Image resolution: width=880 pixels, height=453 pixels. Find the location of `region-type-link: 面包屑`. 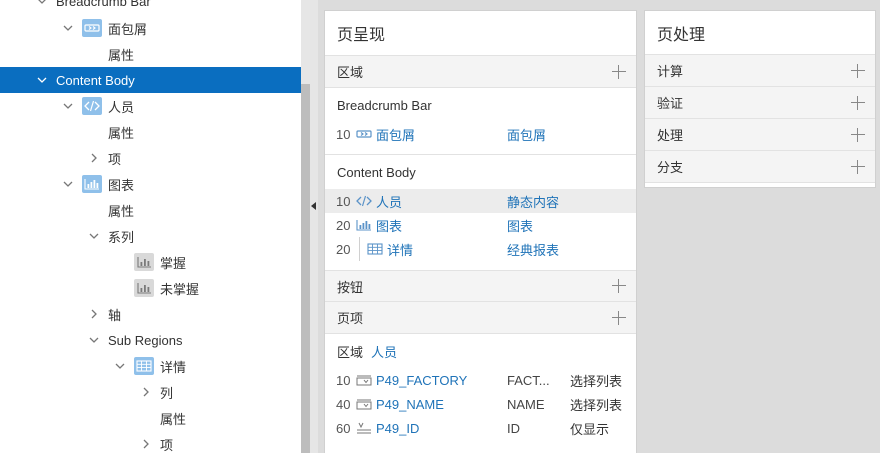

region-type-link: 面包屑 is located at coordinates (526, 134).